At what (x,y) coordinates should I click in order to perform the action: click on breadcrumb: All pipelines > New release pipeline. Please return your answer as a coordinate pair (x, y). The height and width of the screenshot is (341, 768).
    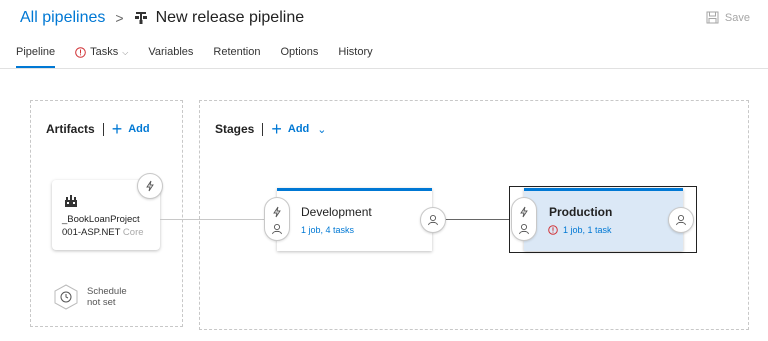
    Looking at the image, I should click on (162, 18).